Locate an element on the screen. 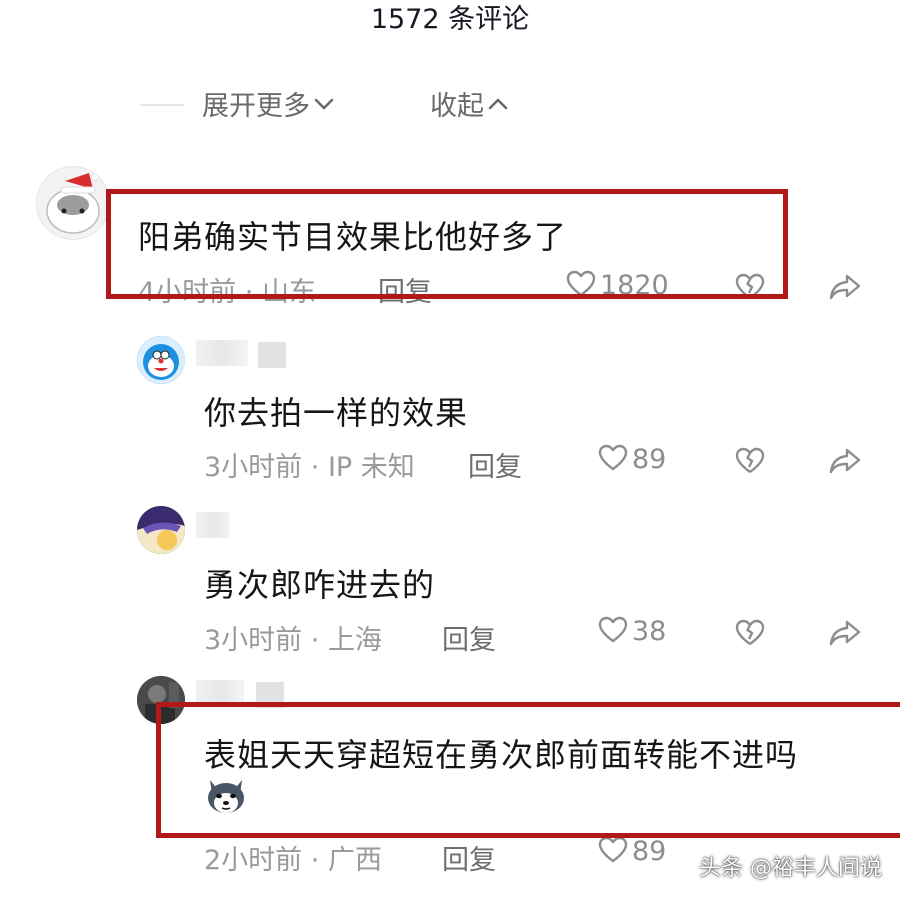  like-button: 1820 is located at coordinates (617, 285).